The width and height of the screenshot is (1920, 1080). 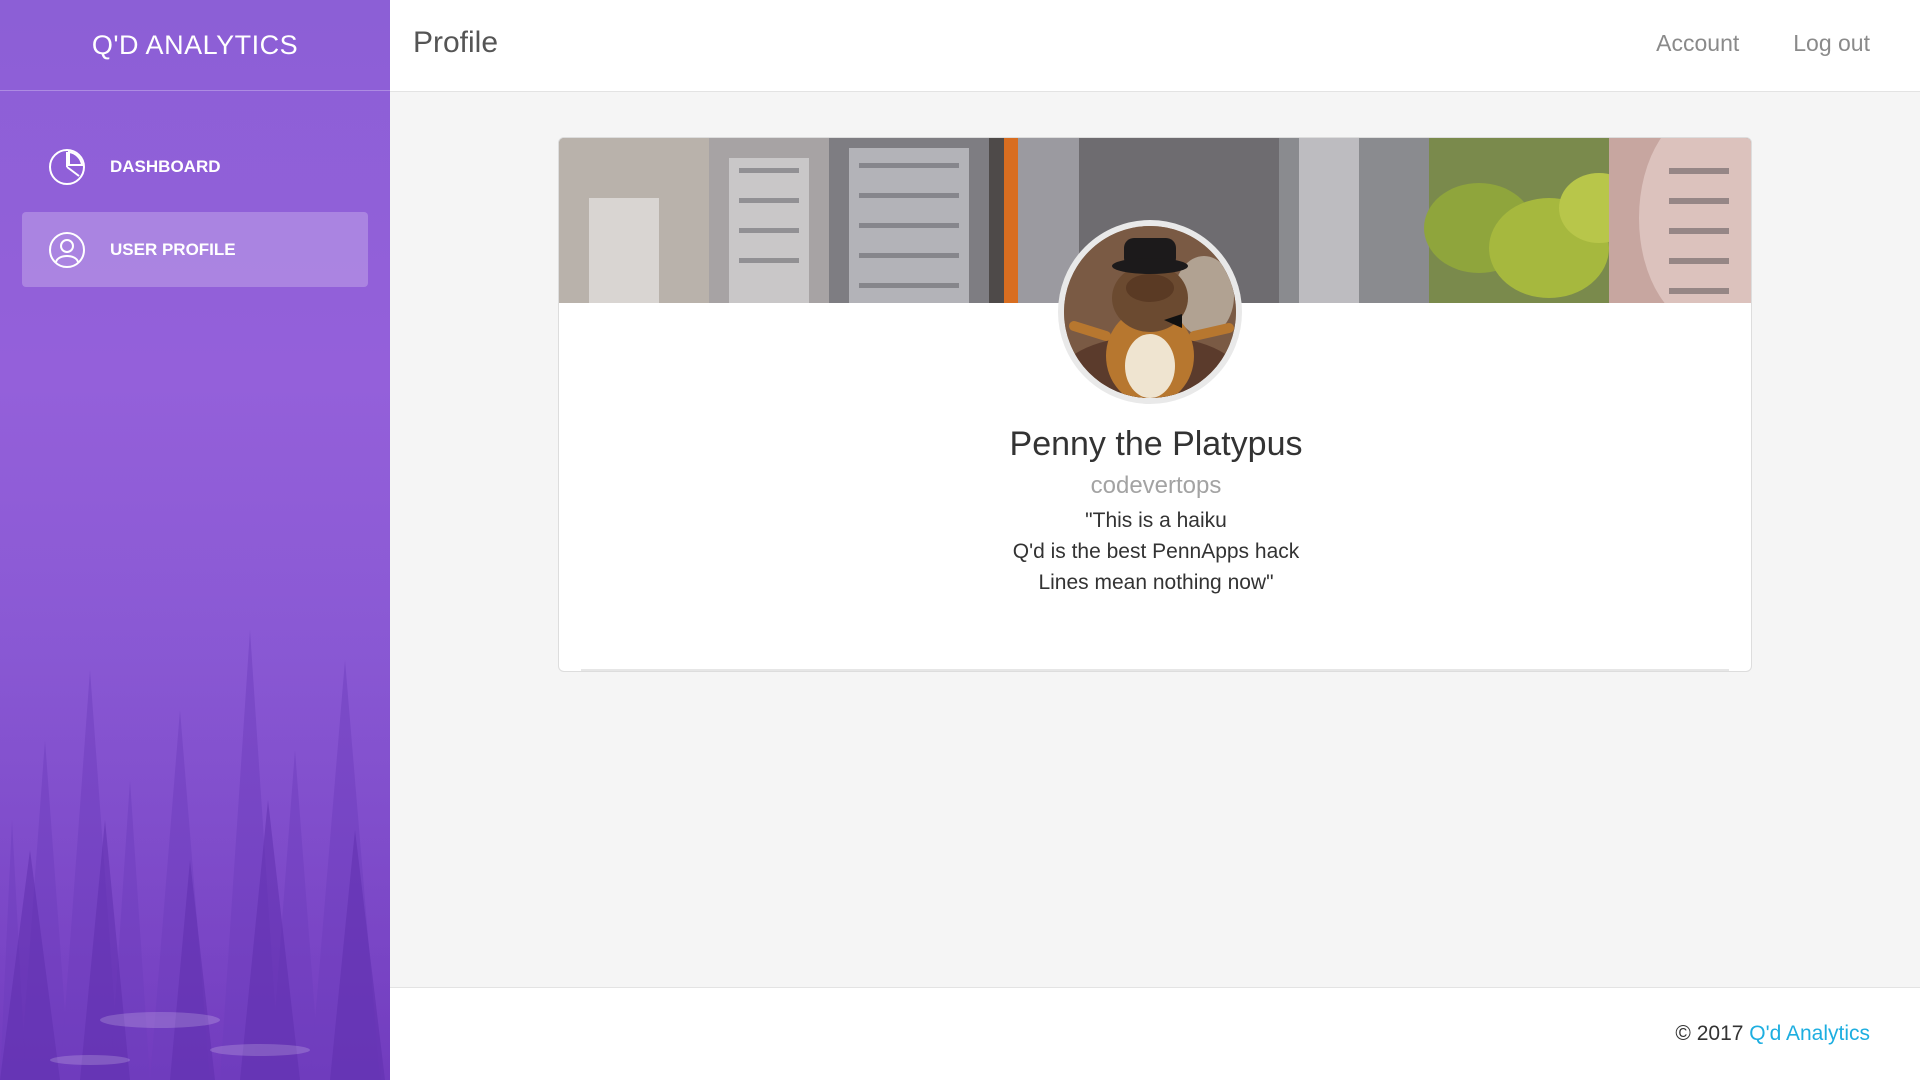 I want to click on top-links: Account Log out, so click(x=1763, y=43).